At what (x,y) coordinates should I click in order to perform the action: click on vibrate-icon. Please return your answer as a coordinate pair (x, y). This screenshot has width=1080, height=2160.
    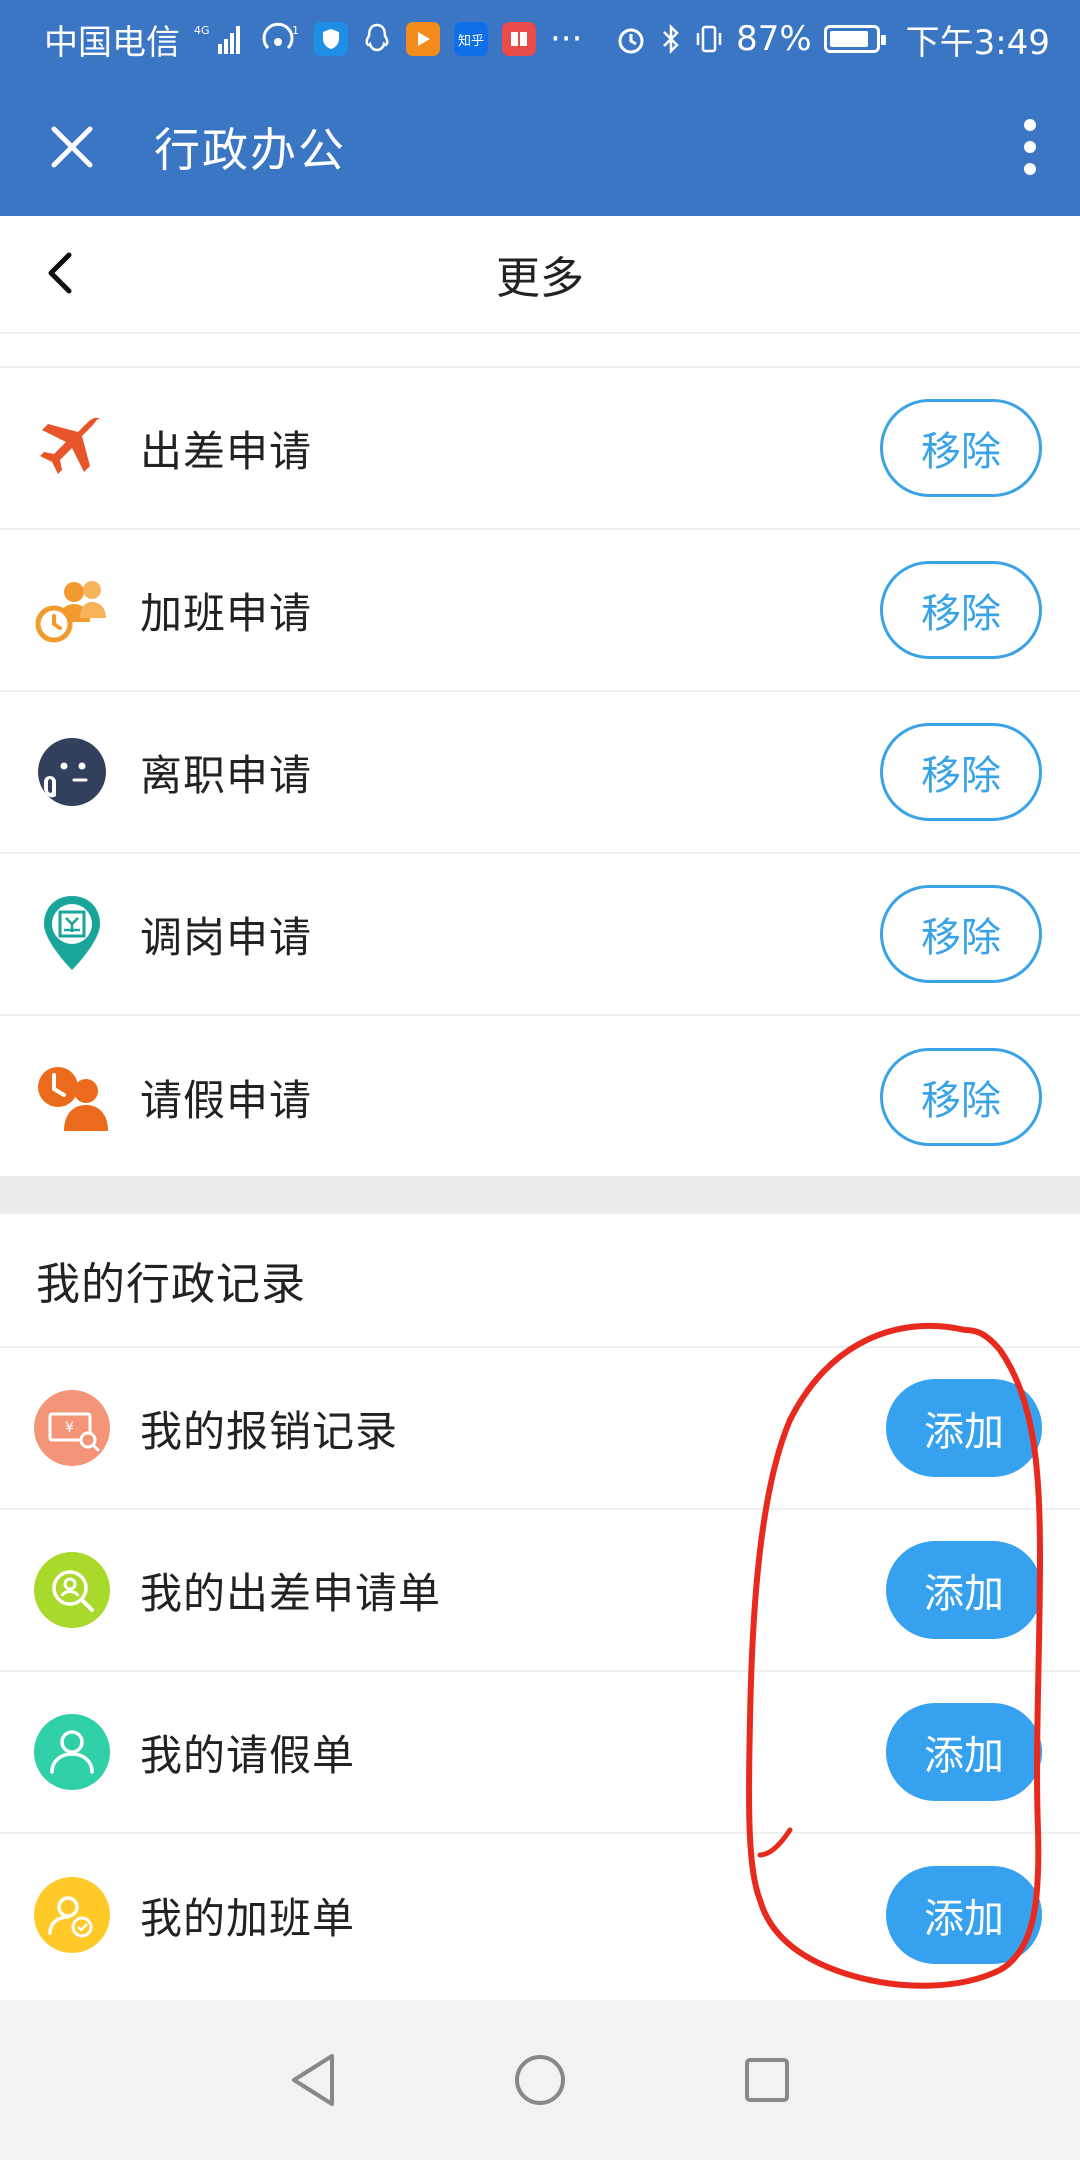
    Looking at the image, I should click on (709, 39).